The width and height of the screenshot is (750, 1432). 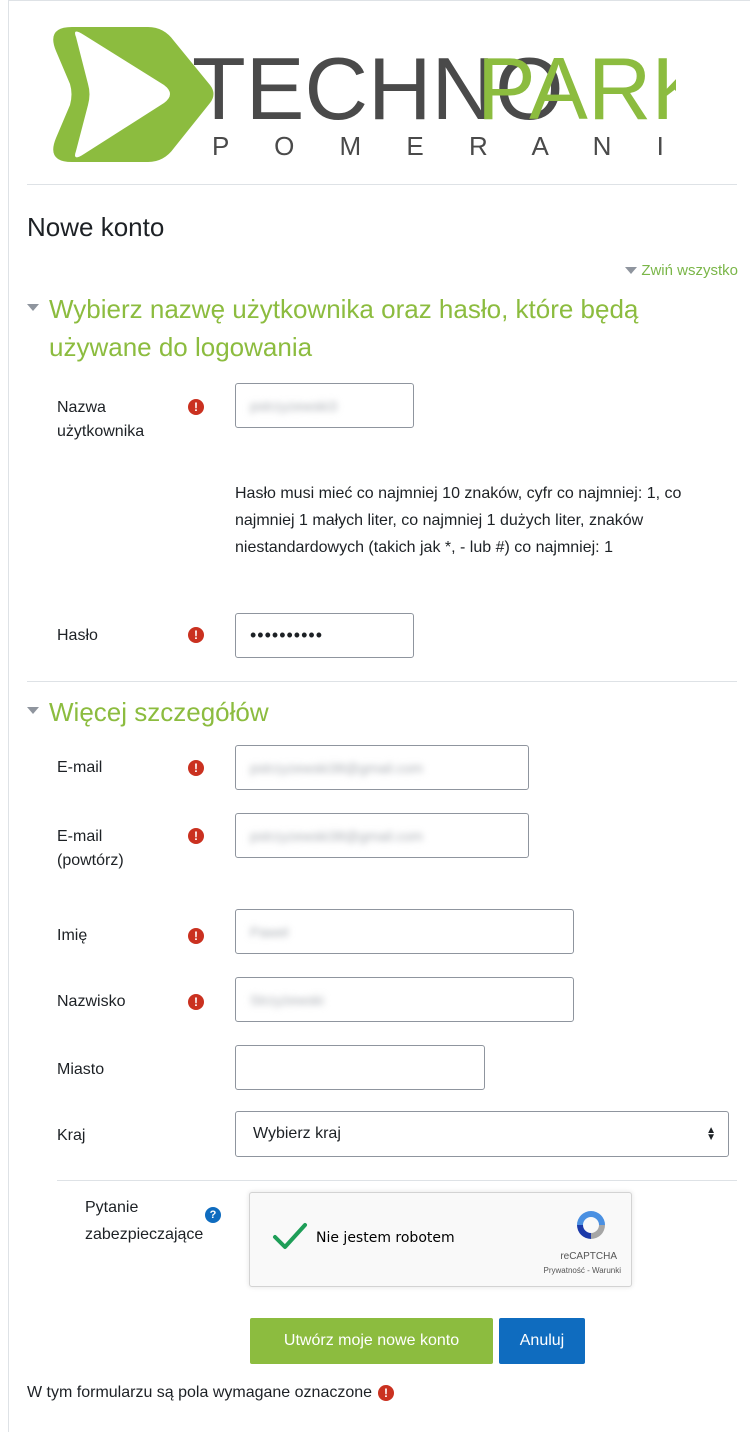 I want to click on username-input: pstrzyzewski3, so click(x=324, y=405).